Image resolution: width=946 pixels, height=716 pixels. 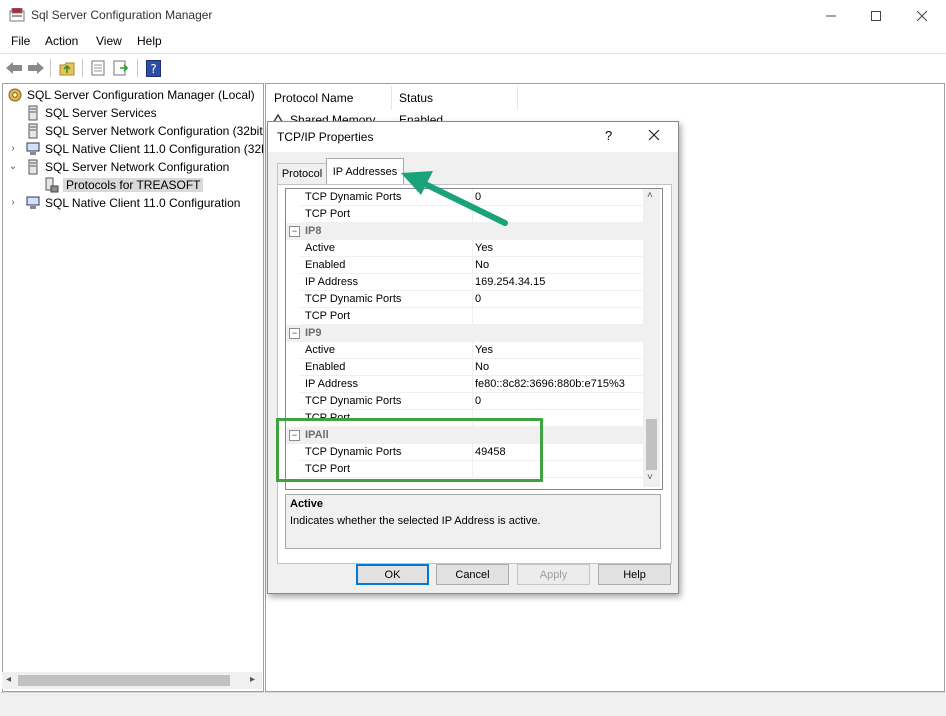 I want to click on menu-view: View, so click(x=109, y=41).